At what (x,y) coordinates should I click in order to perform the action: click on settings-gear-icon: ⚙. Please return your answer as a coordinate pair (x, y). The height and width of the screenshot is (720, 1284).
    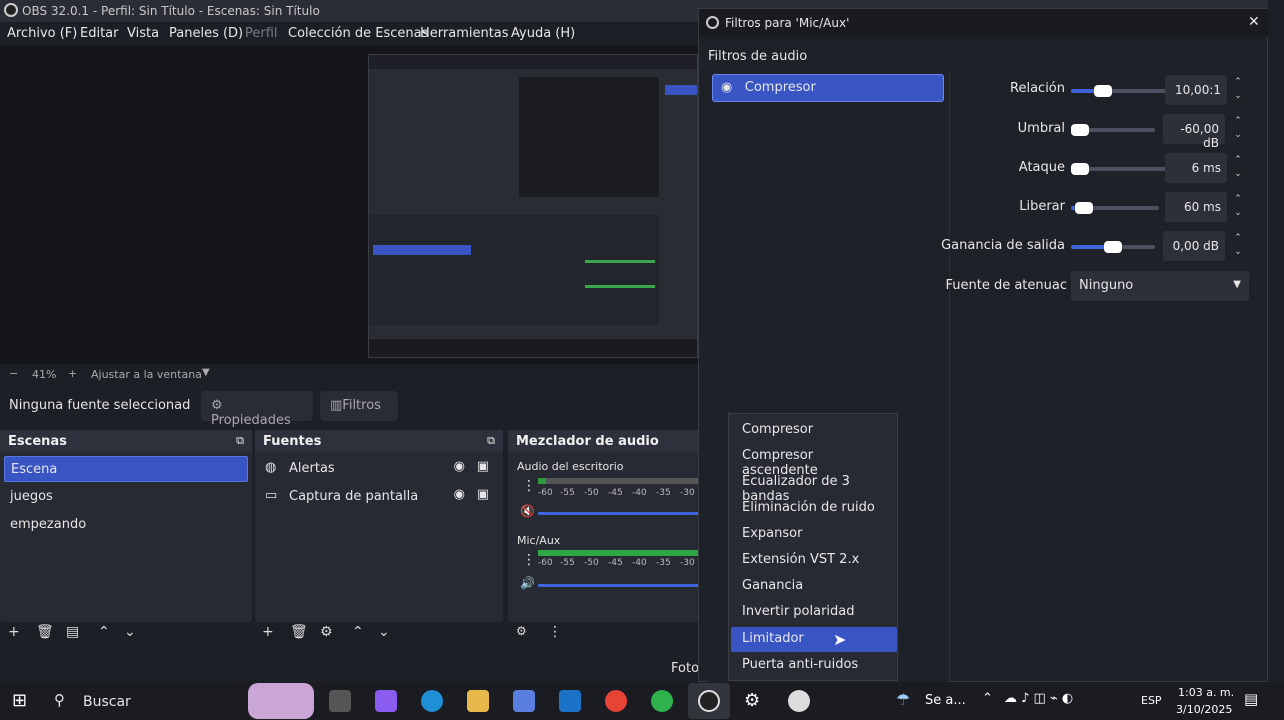
    Looking at the image, I should click on (752, 700).